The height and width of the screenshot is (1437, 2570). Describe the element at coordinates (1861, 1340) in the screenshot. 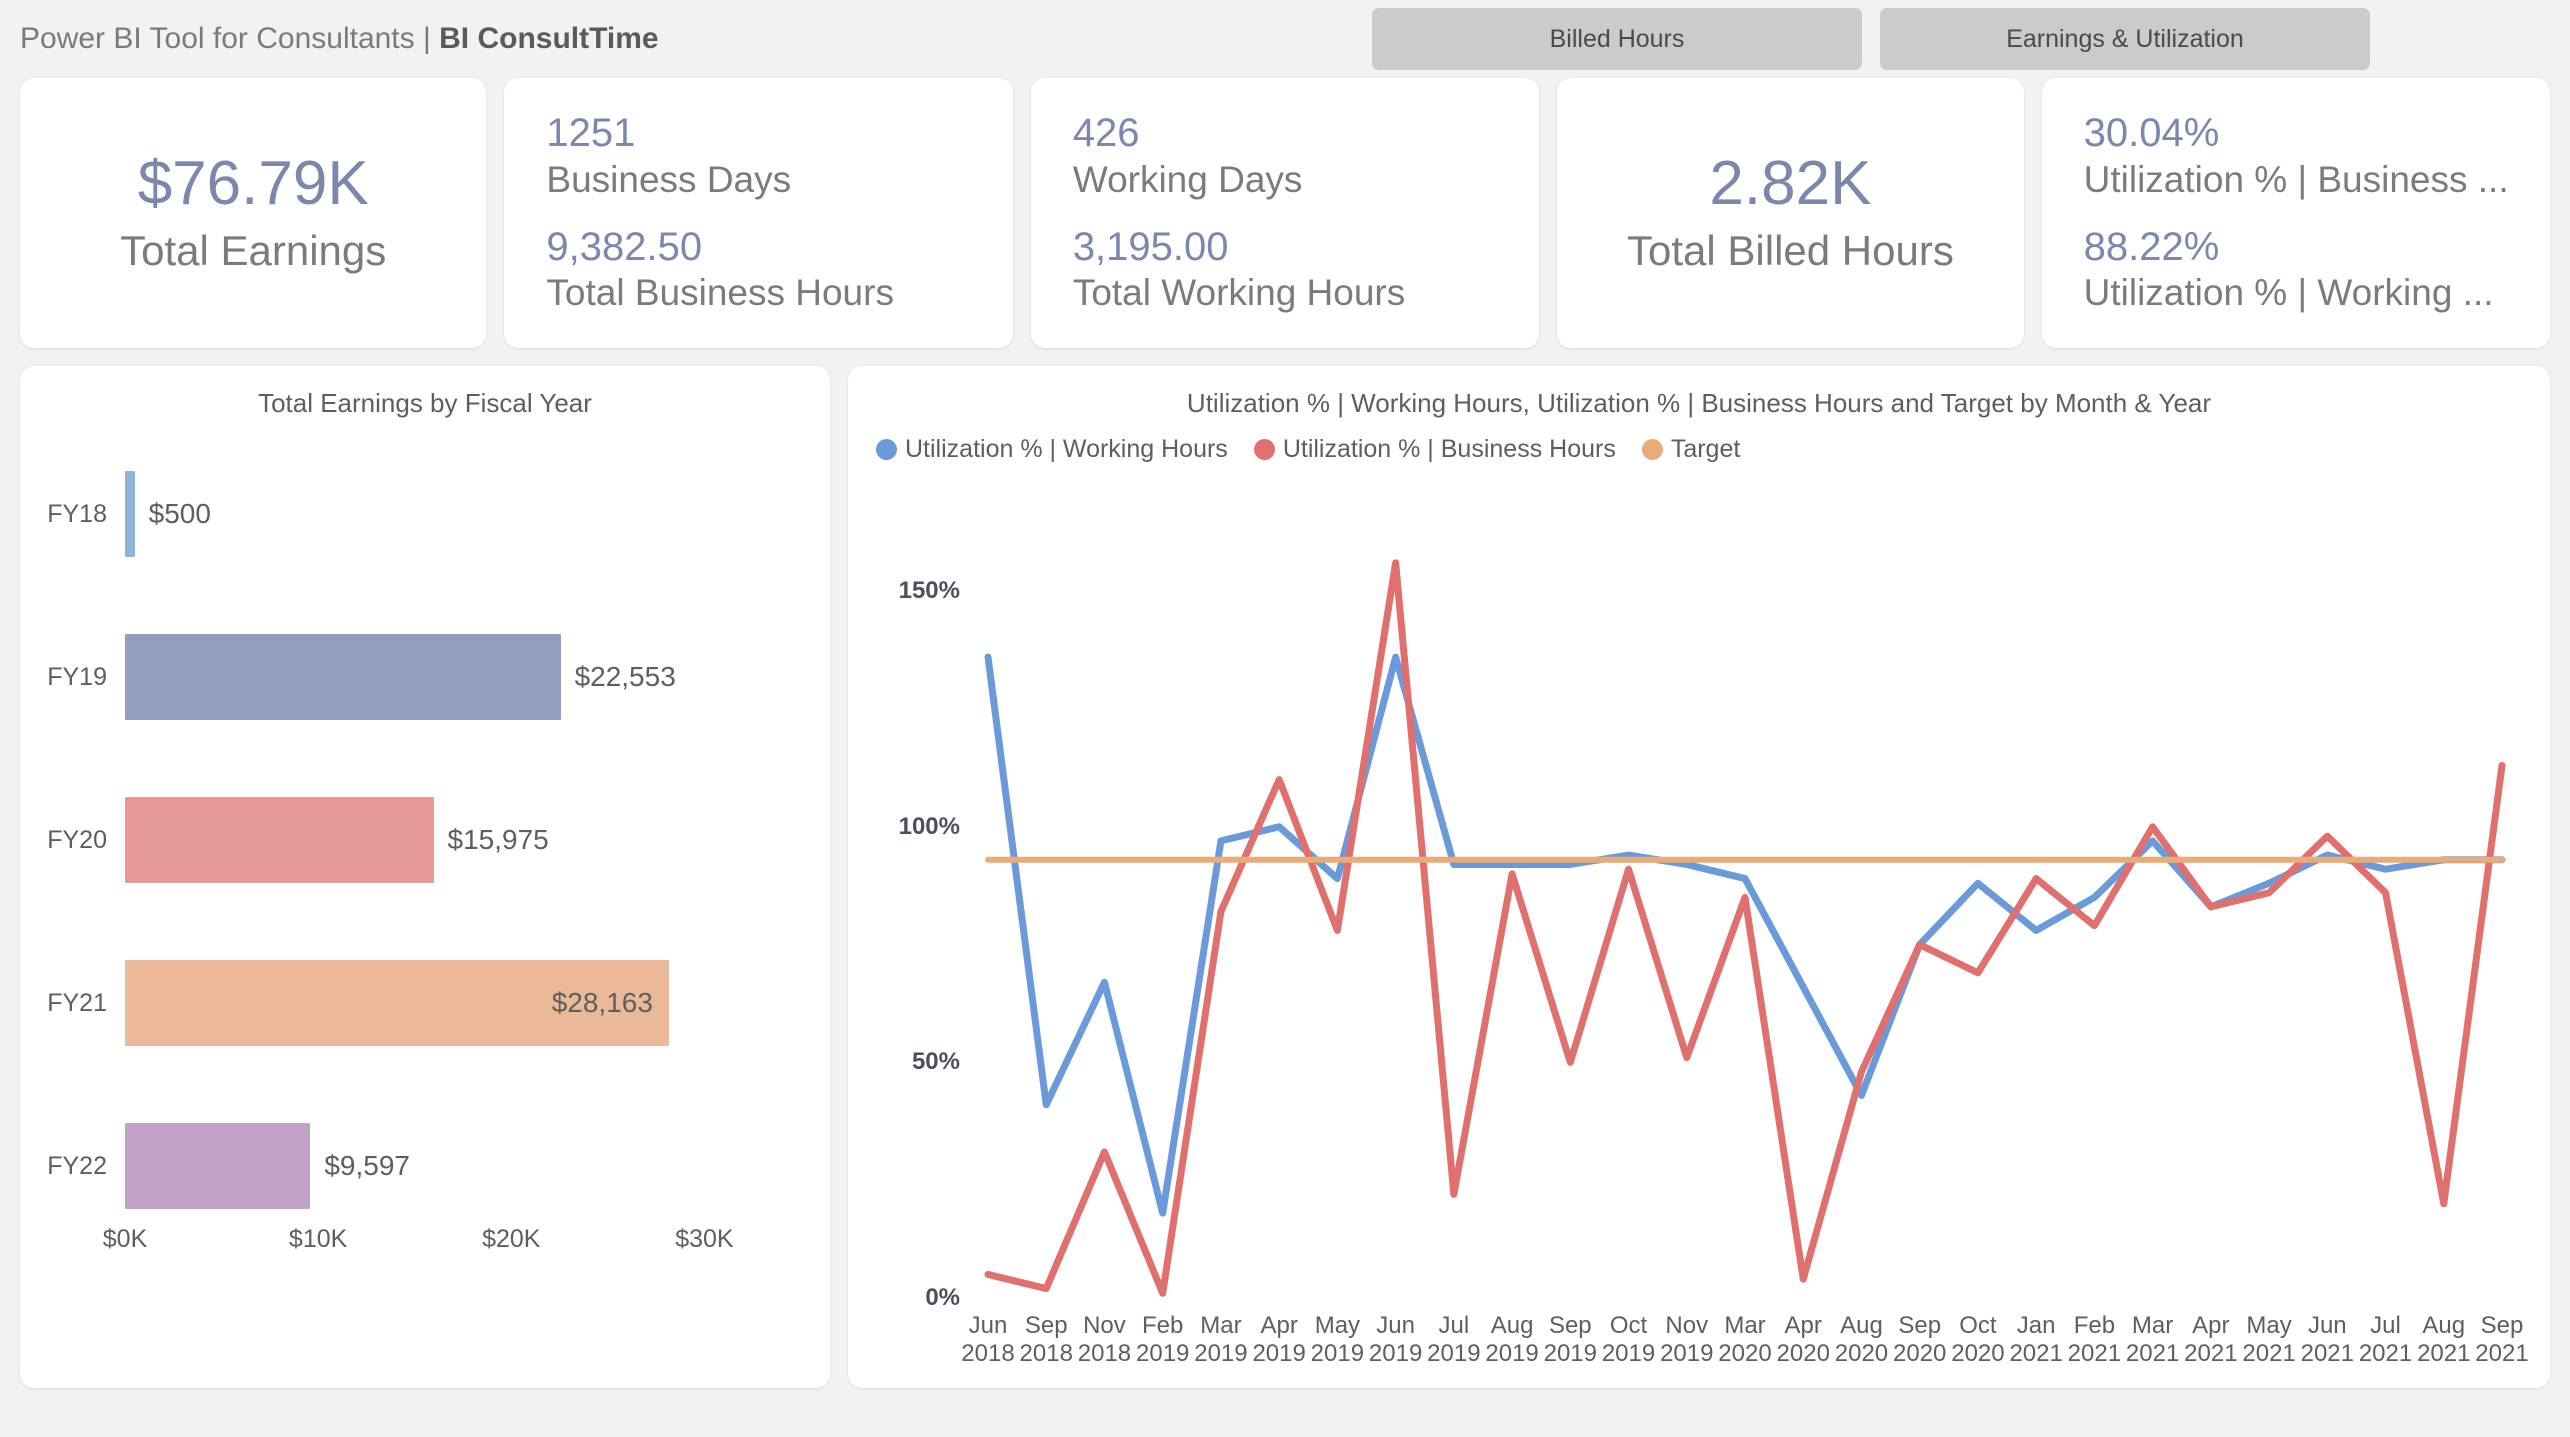

I see `line-x-tick-label: Aug 2020` at that location.